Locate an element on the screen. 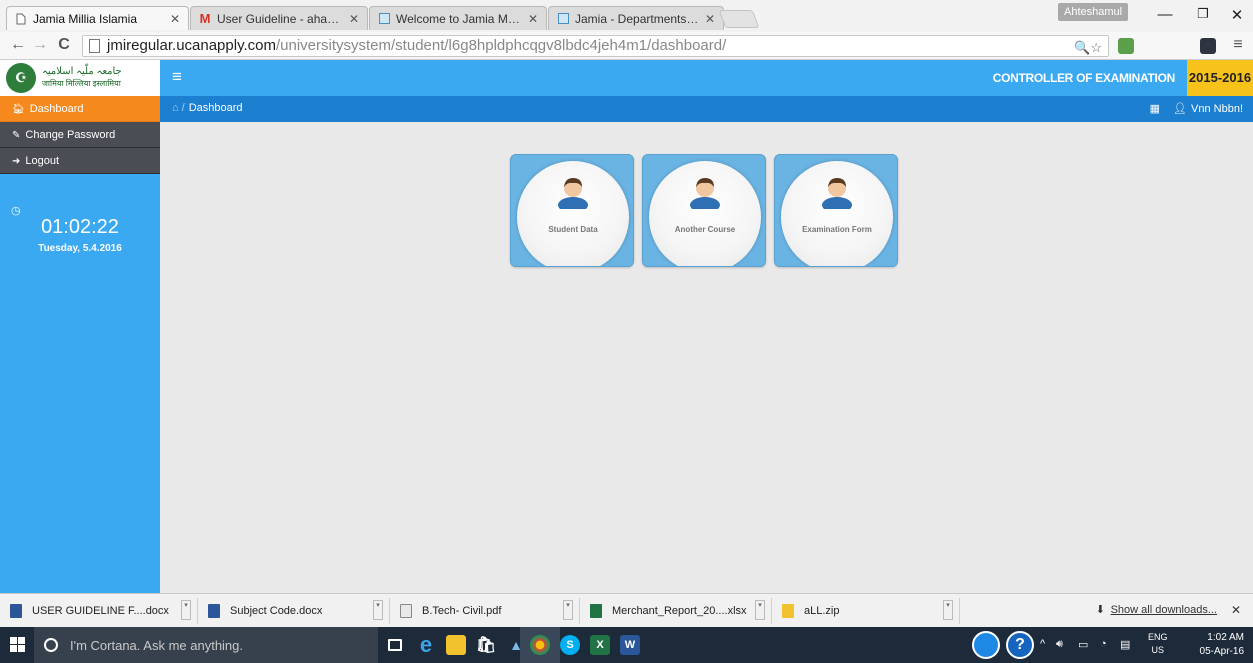 This screenshot has height=663, width=1253. download-item: Merchant_Report_20....xlsx ▾ is located at coordinates (676, 611).